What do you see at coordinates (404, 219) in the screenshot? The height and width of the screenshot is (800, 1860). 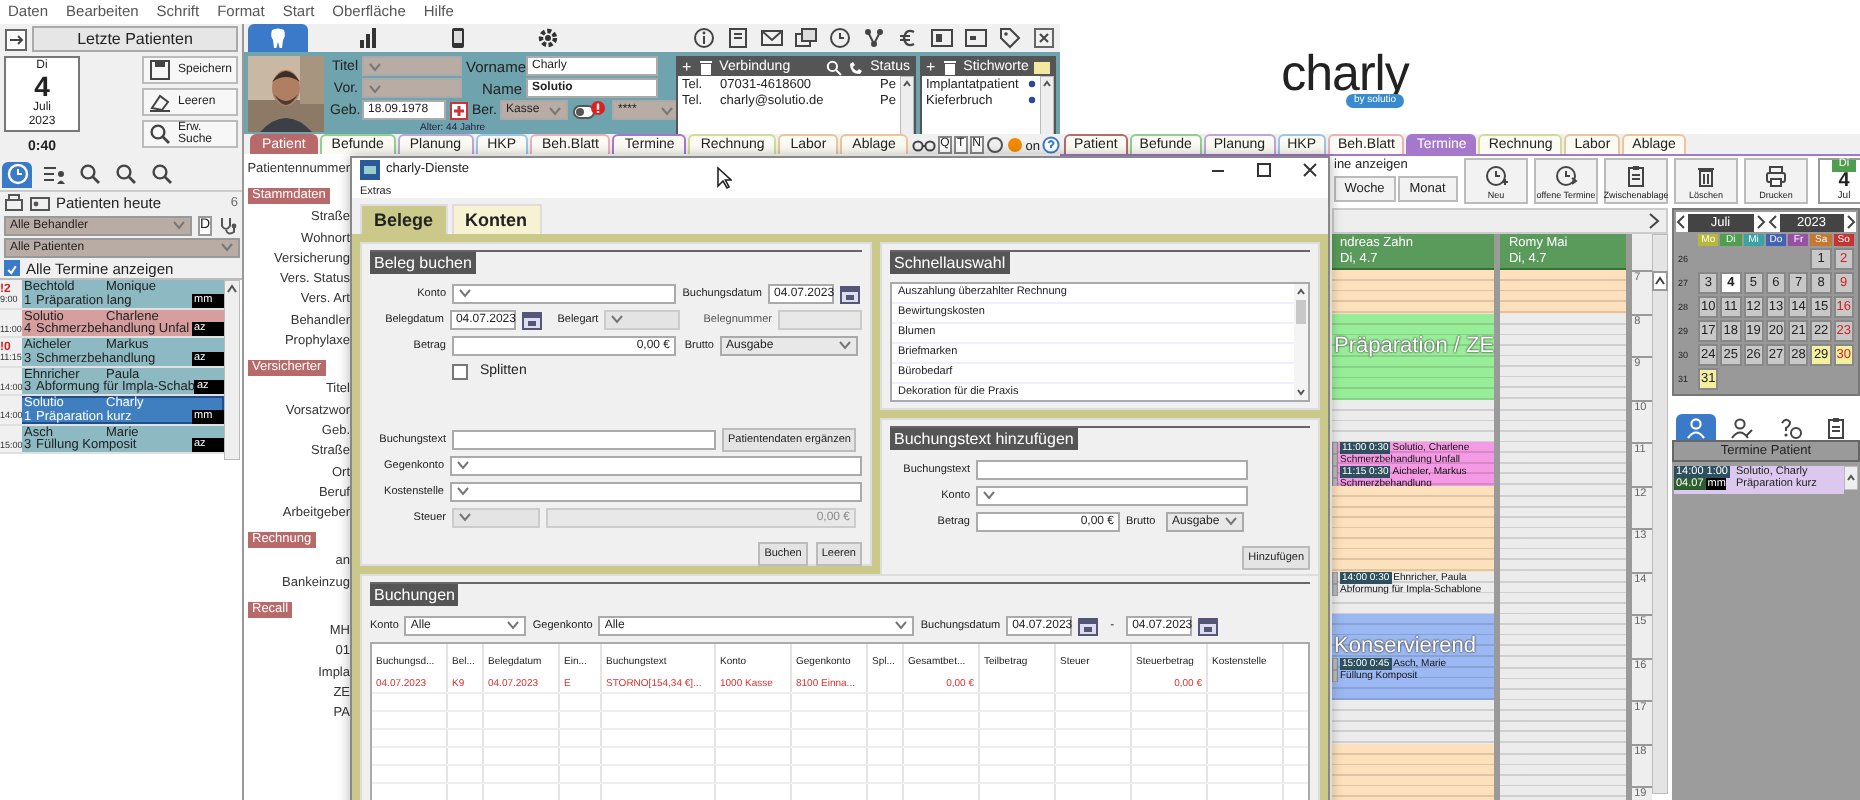 I see `tab: Belege` at bounding box center [404, 219].